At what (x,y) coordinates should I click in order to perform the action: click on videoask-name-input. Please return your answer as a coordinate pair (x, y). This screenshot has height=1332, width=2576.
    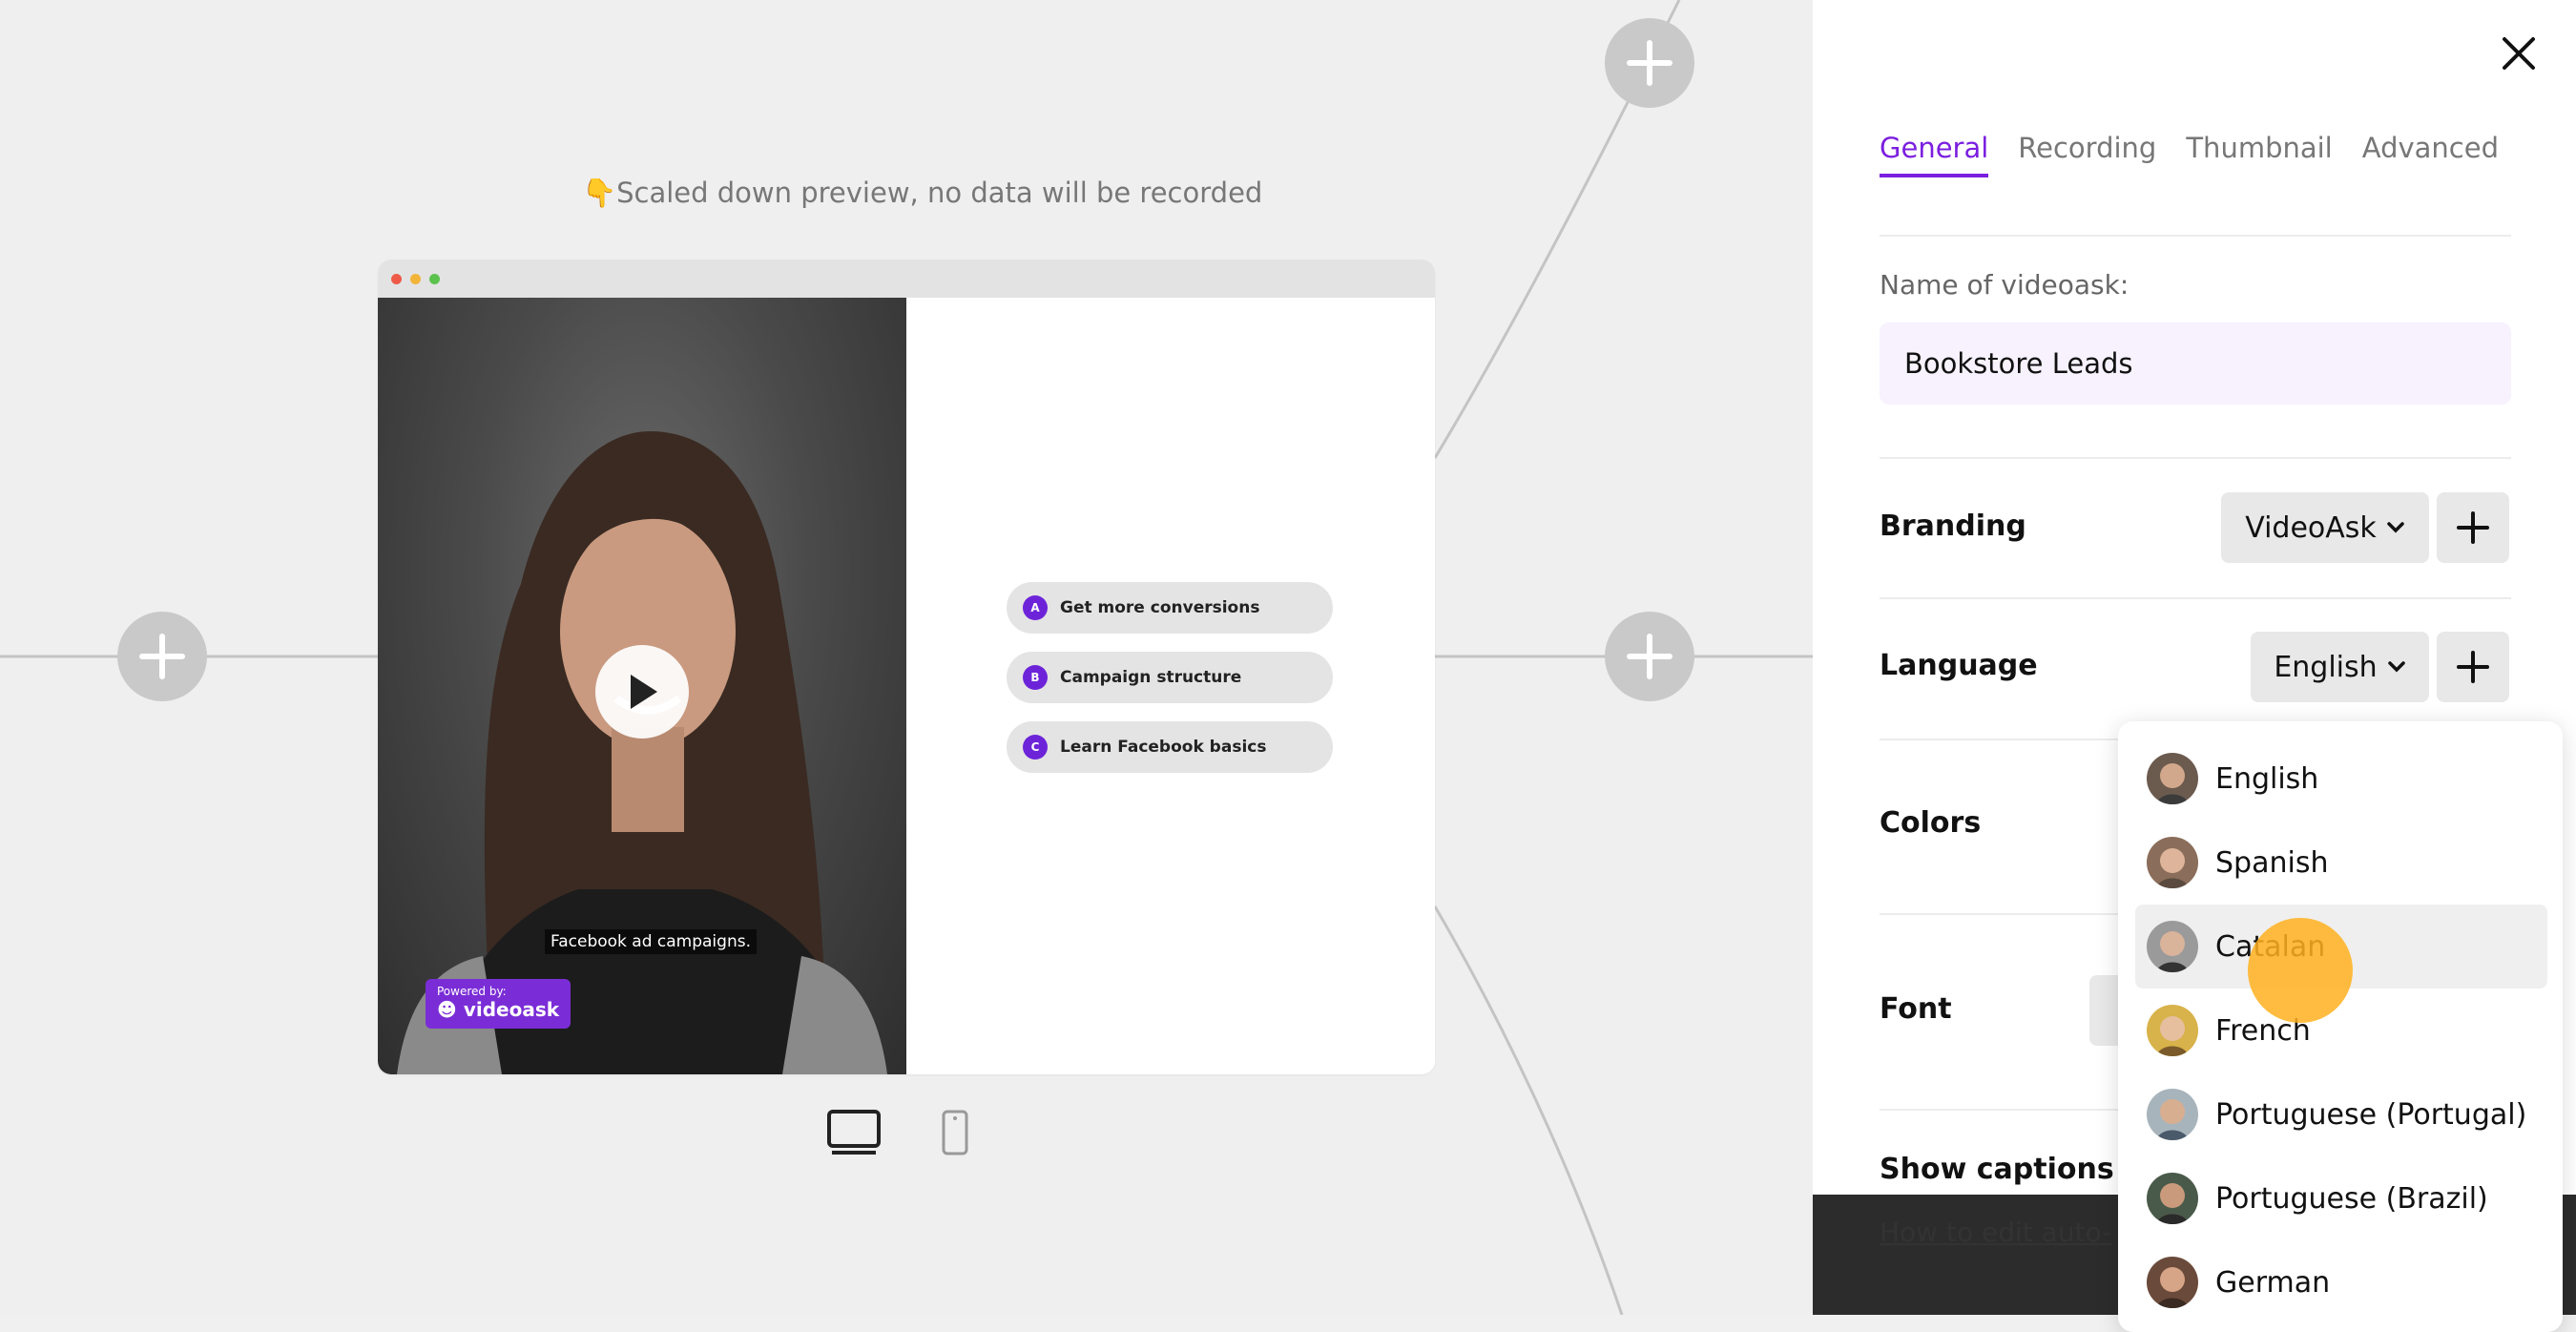
    Looking at the image, I should click on (2195, 364).